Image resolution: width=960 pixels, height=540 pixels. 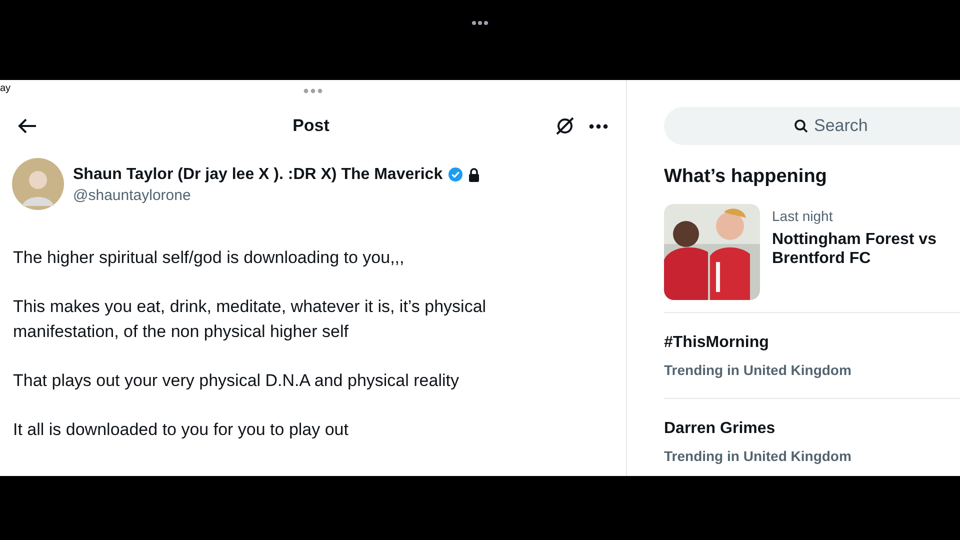 I want to click on section-heading: What’s happening, so click(x=746, y=177).